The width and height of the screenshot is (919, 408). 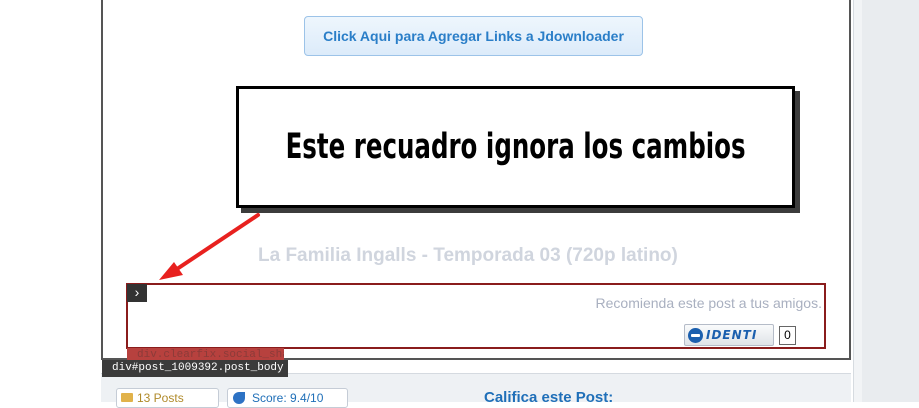 I want to click on folder-icon, so click(x=127, y=397).